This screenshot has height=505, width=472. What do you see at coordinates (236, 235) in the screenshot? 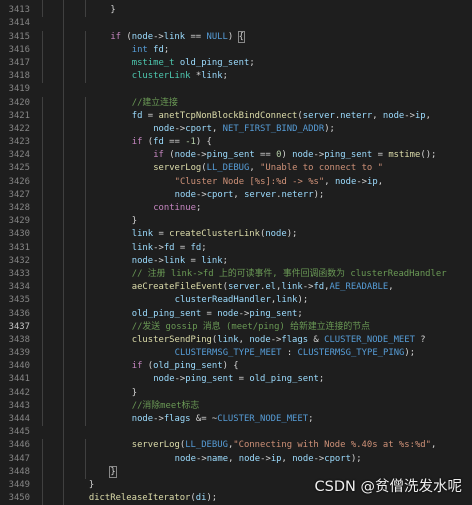
I see `code-line: 3430 link = createClusterLink(node);` at bounding box center [236, 235].